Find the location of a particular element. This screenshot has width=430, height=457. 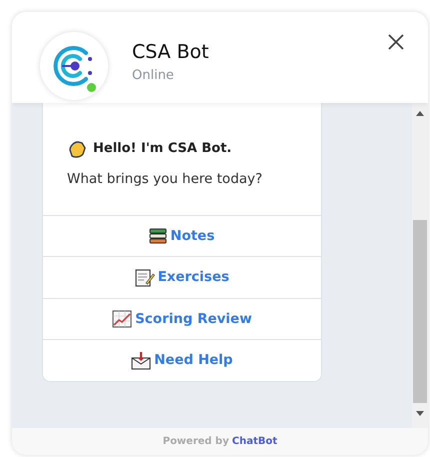

bot-status: Online is located at coordinates (153, 76).